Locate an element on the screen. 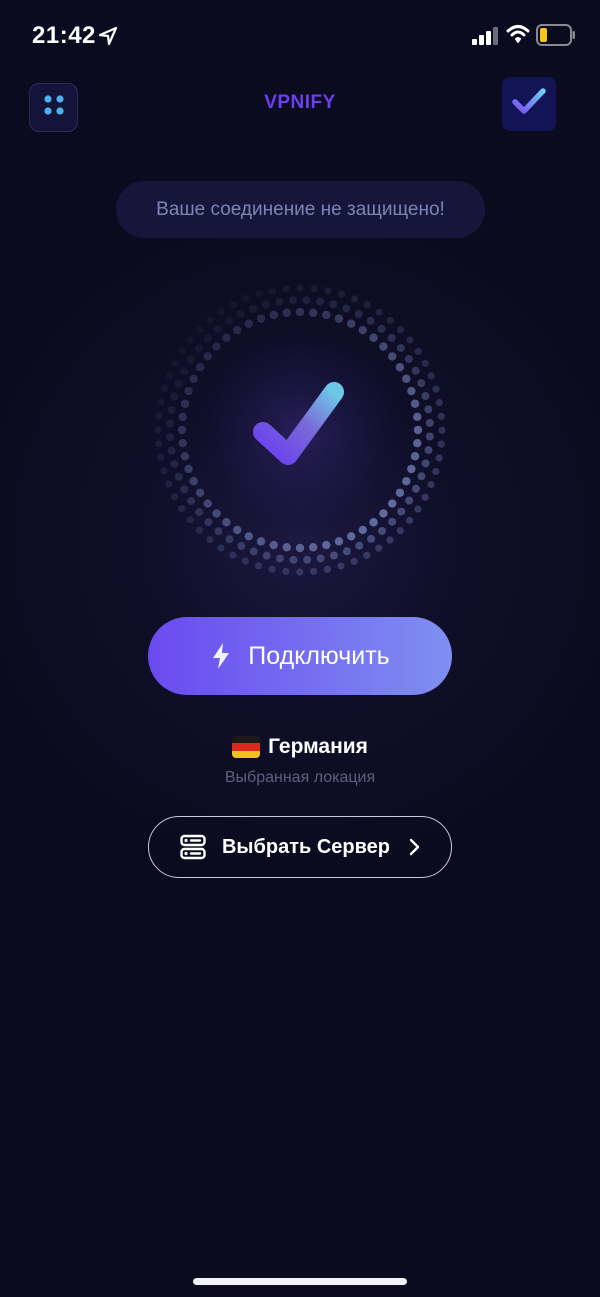 The height and width of the screenshot is (1297, 600). germany-flag-icon is located at coordinates (246, 747).